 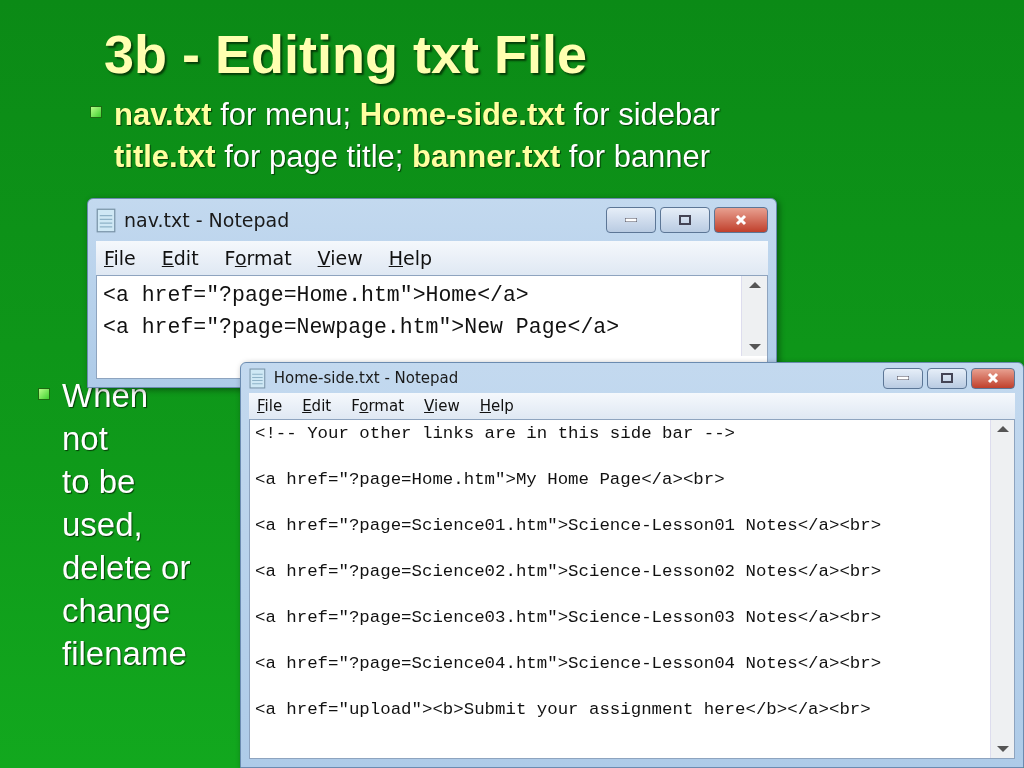 What do you see at coordinates (207, 220) in the screenshot?
I see `window-title: nav.txt - Notepad` at bounding box center [207, 220].